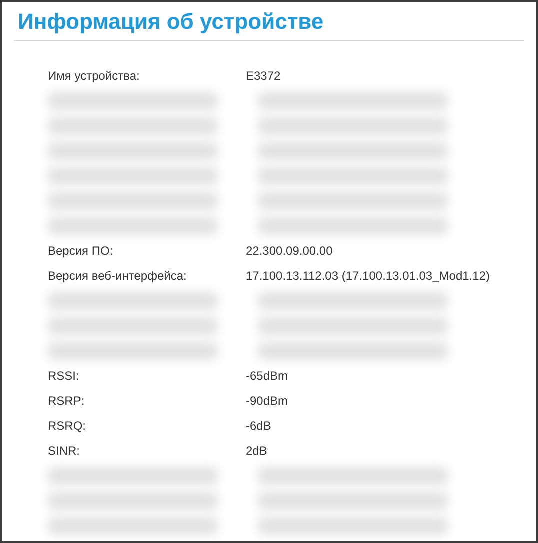 The image size is (538, 543). What do you see at coordinates (68, 425) in the screenshot?
I see `field-label: RSRQ:` at bounding box center [68, 425].